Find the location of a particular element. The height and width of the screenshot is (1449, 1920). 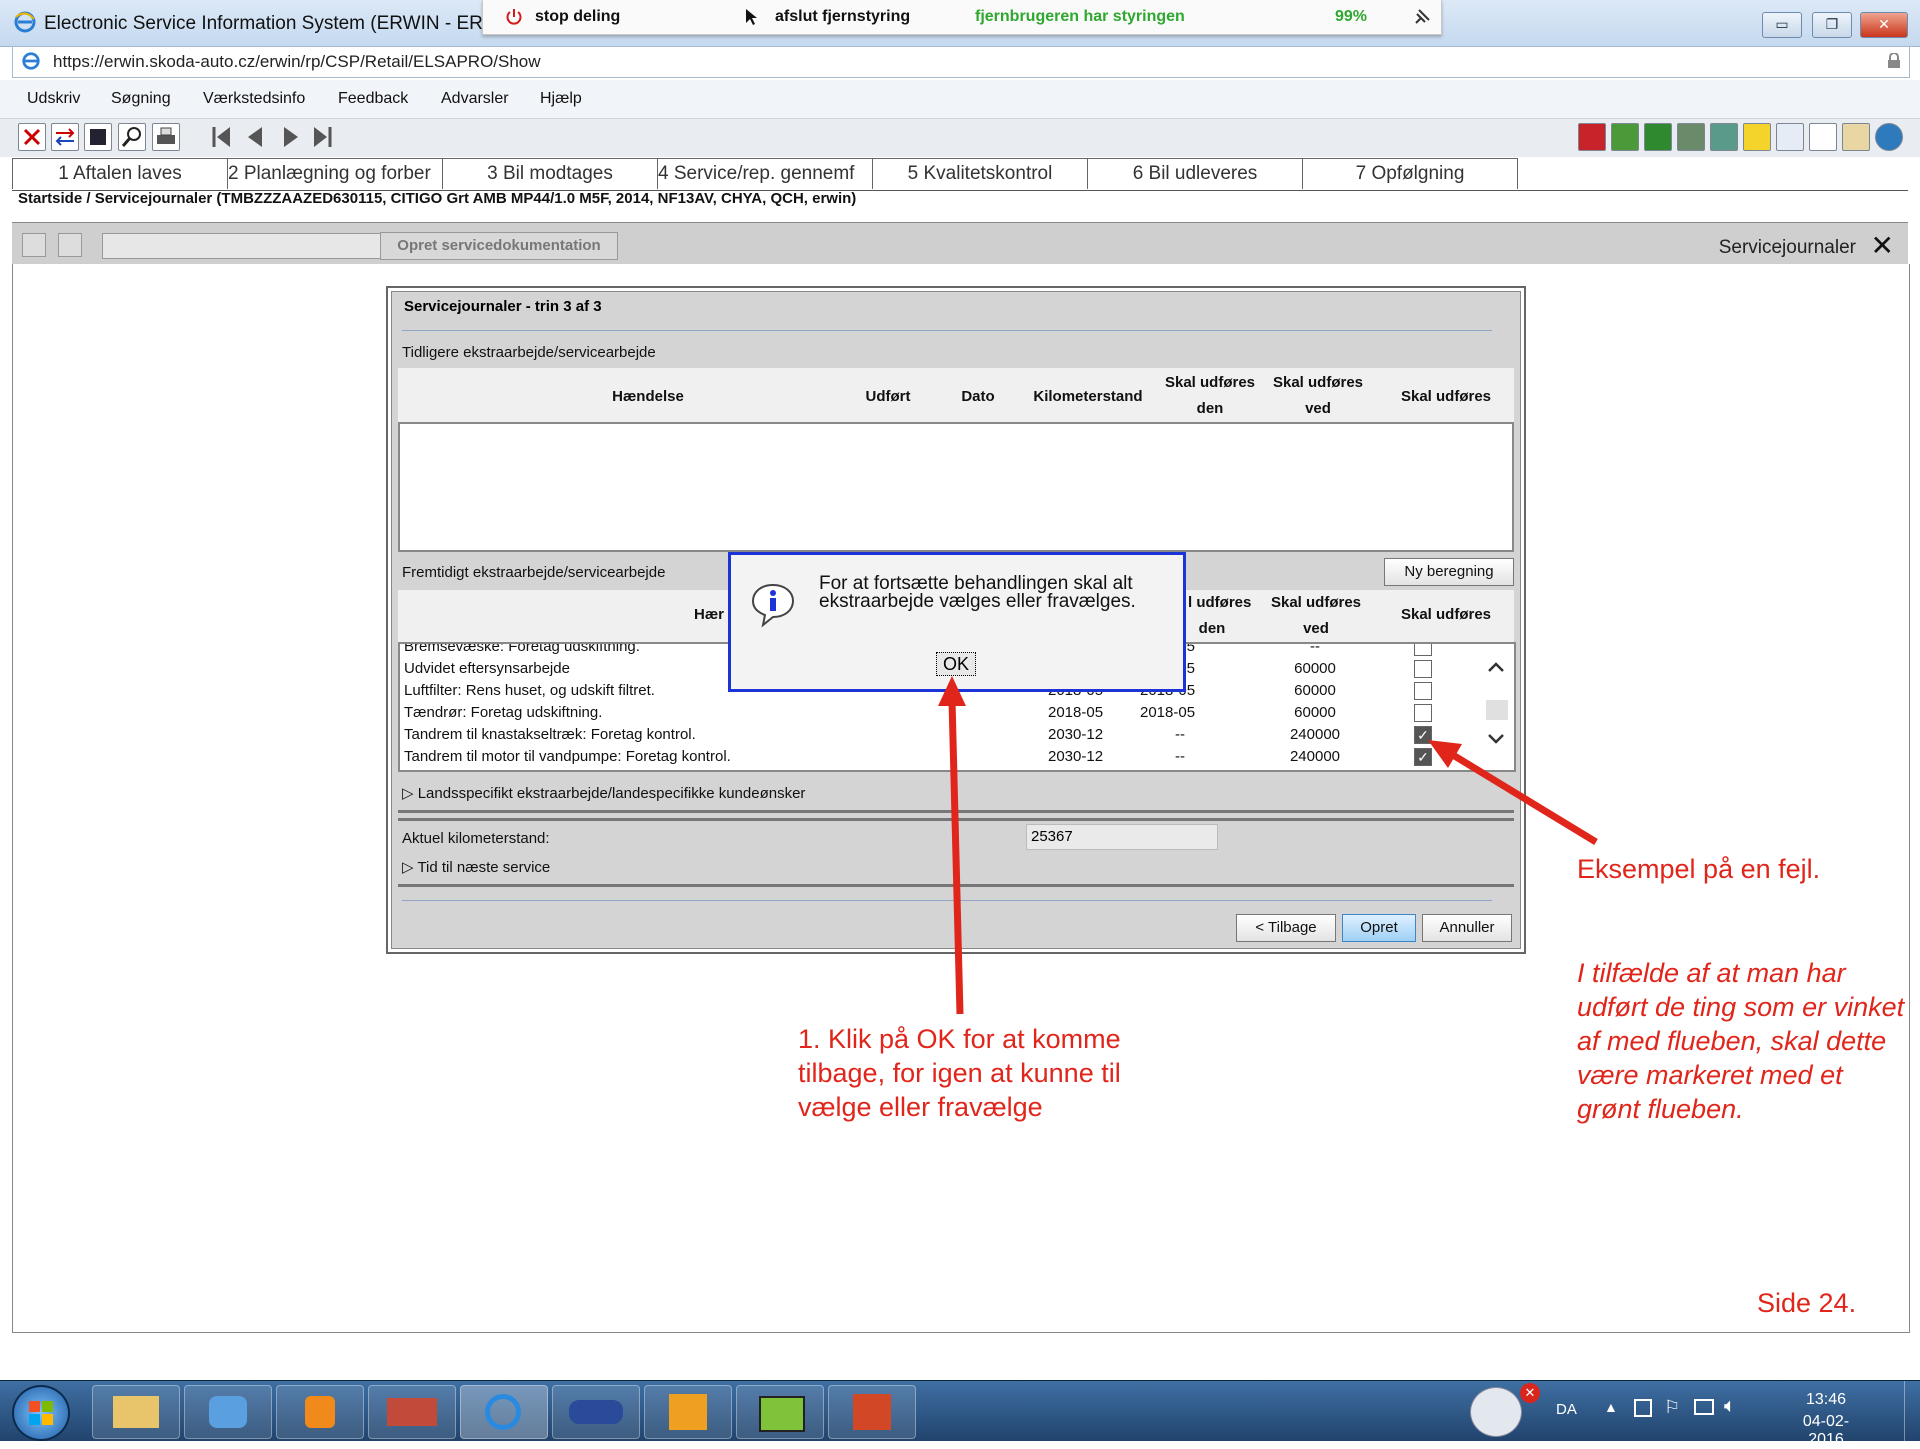

flag-icon: ⚐ is located at coordinates (1672, 1407).